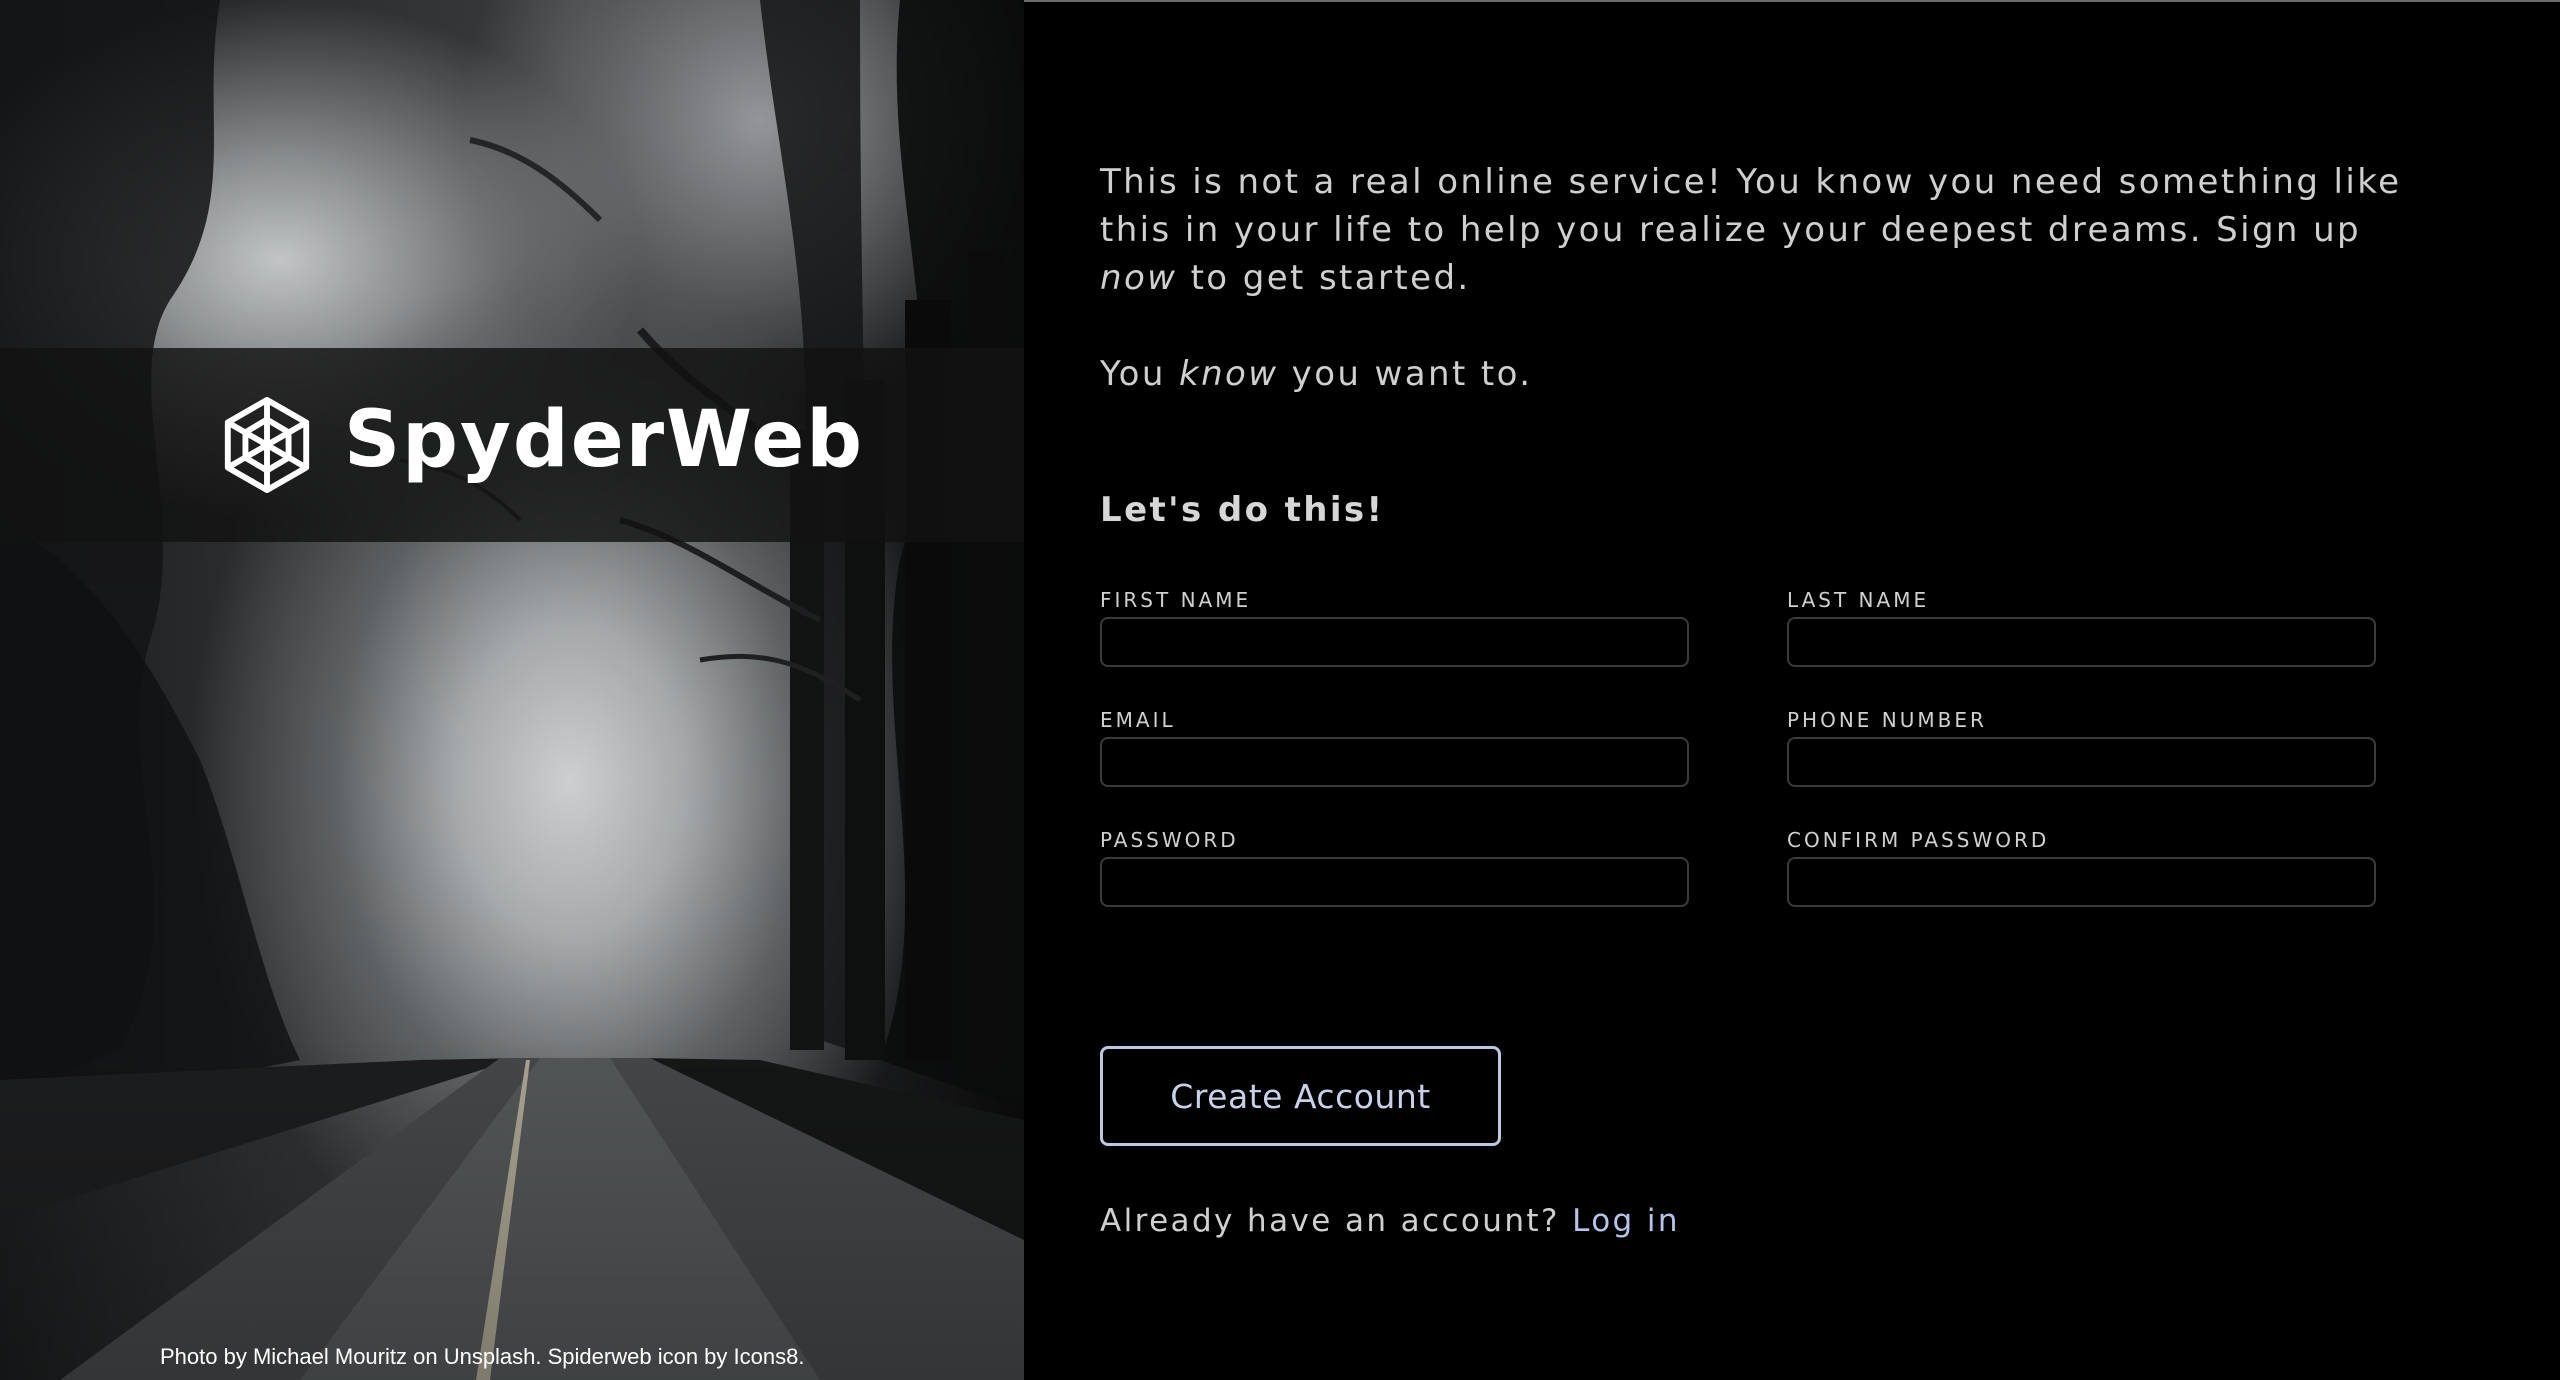  I want to click on tagline-part1: You, so click(1140, 374).